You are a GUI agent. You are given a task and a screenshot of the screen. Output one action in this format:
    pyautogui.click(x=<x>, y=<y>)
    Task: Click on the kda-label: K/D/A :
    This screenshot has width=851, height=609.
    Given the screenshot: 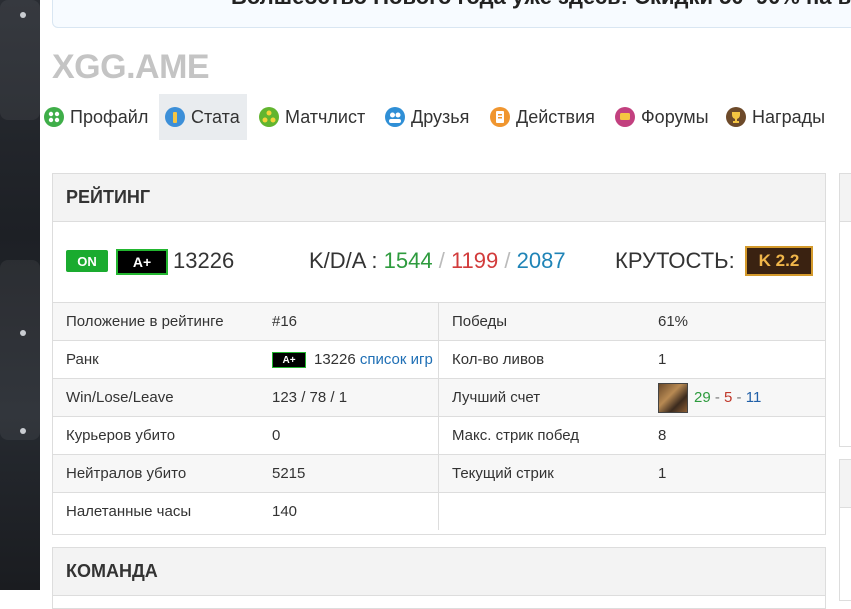 What is the action you would take?
    pyautogui.click(x=343, y=260)
    